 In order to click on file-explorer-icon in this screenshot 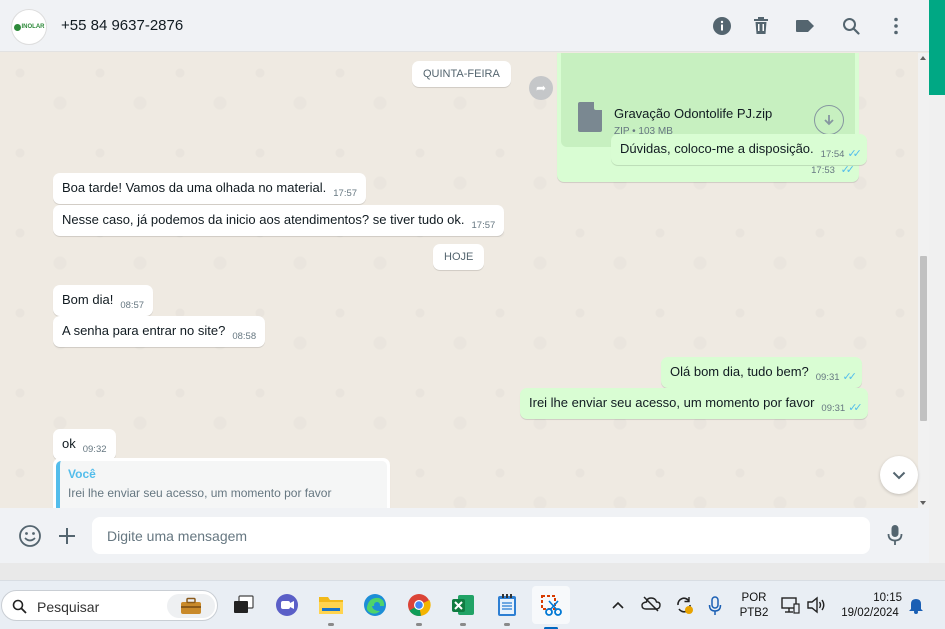, I will do `click(331, 608)`.